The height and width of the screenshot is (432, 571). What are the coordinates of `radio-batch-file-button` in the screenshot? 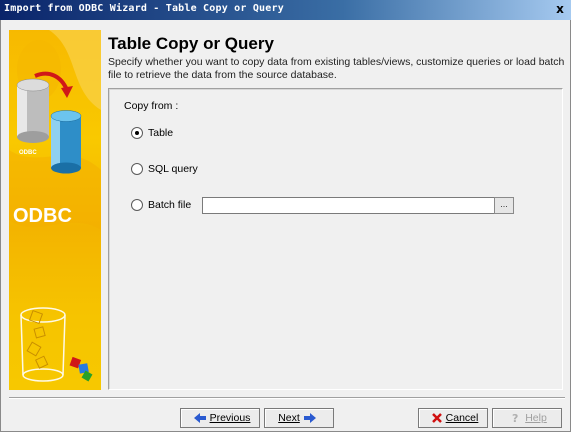 It's located at (137, 205).